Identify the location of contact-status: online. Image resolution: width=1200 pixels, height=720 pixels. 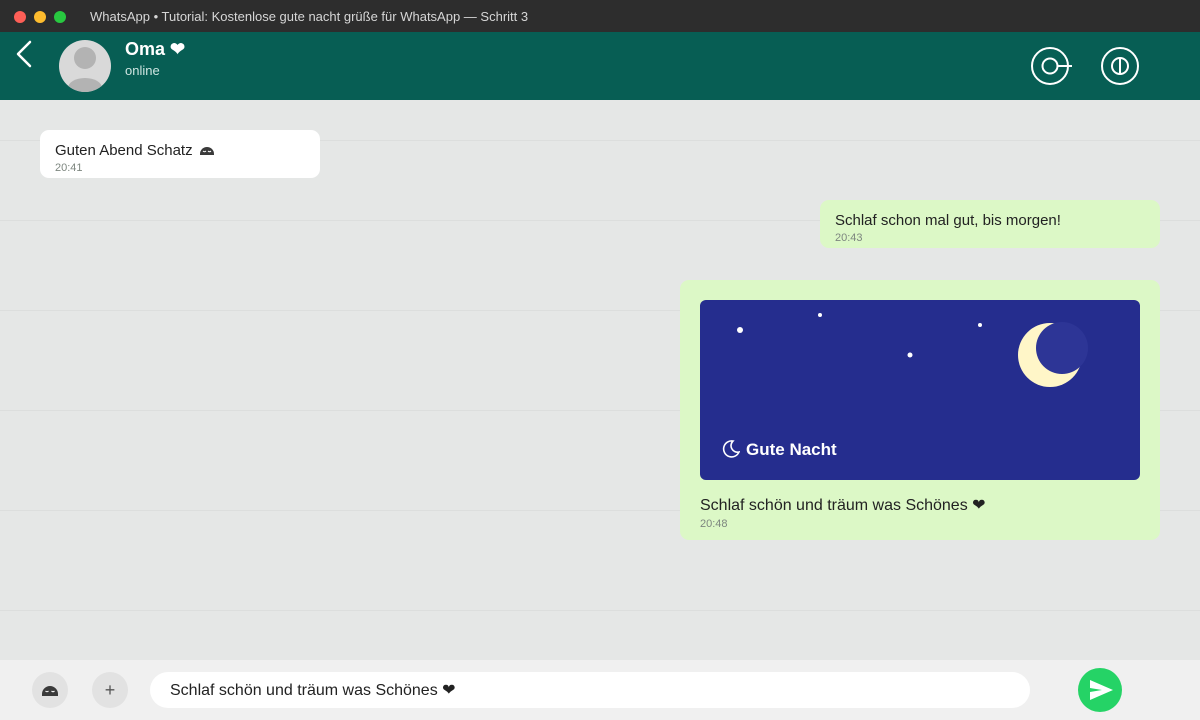
(142, 70).